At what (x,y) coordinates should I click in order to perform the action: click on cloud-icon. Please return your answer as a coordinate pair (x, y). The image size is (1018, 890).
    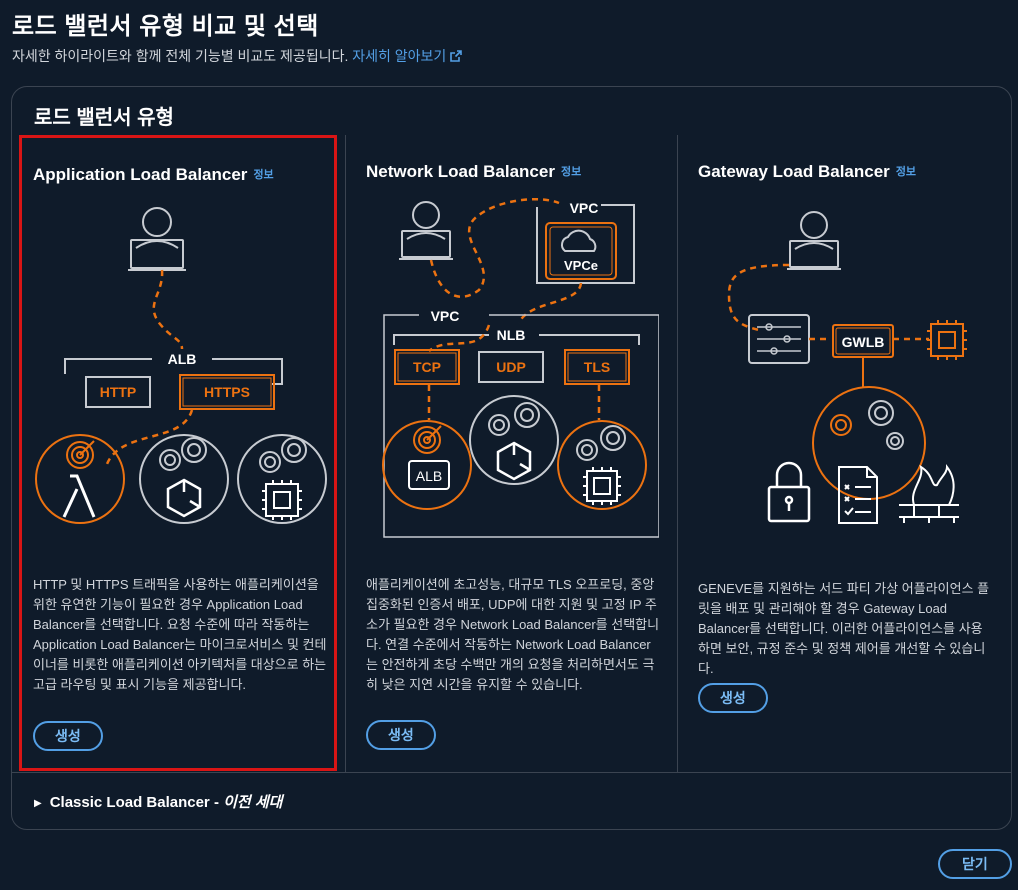
    Looking at the image, I should click on (579, 240).